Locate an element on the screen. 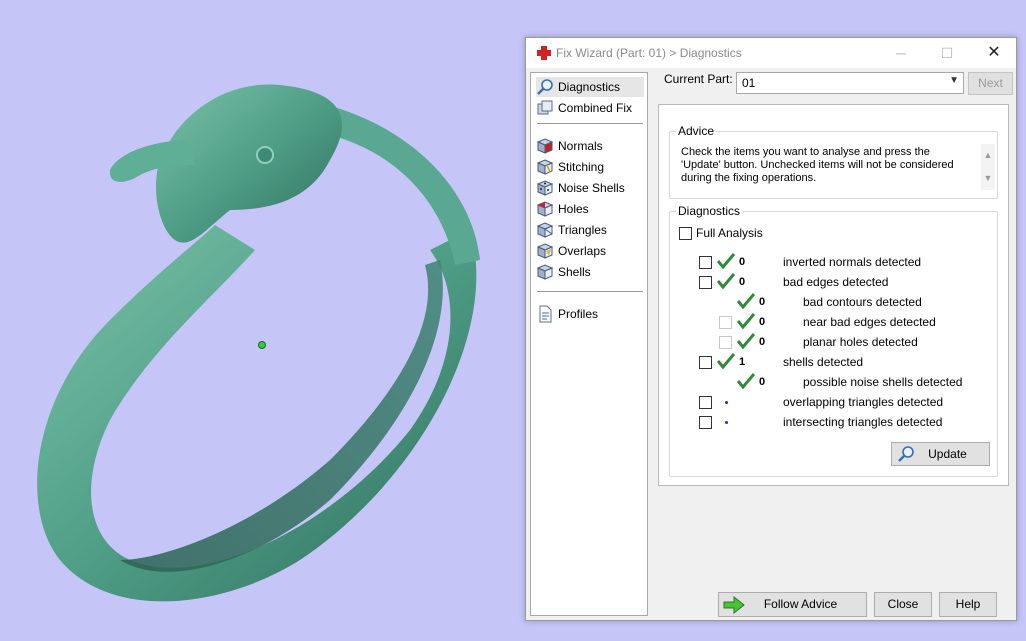  update-button: Update is located at coordinates (940, 454).